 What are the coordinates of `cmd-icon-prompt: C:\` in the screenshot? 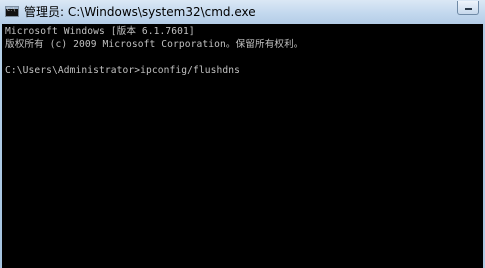 It's located at (11, 10).